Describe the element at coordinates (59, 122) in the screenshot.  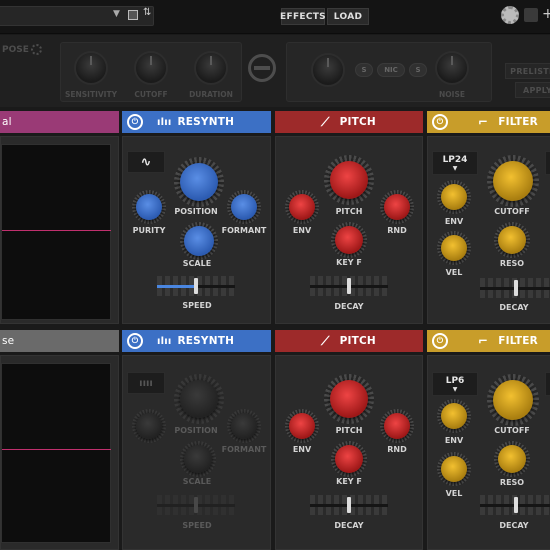
I see `layer1-header: al` at that location.